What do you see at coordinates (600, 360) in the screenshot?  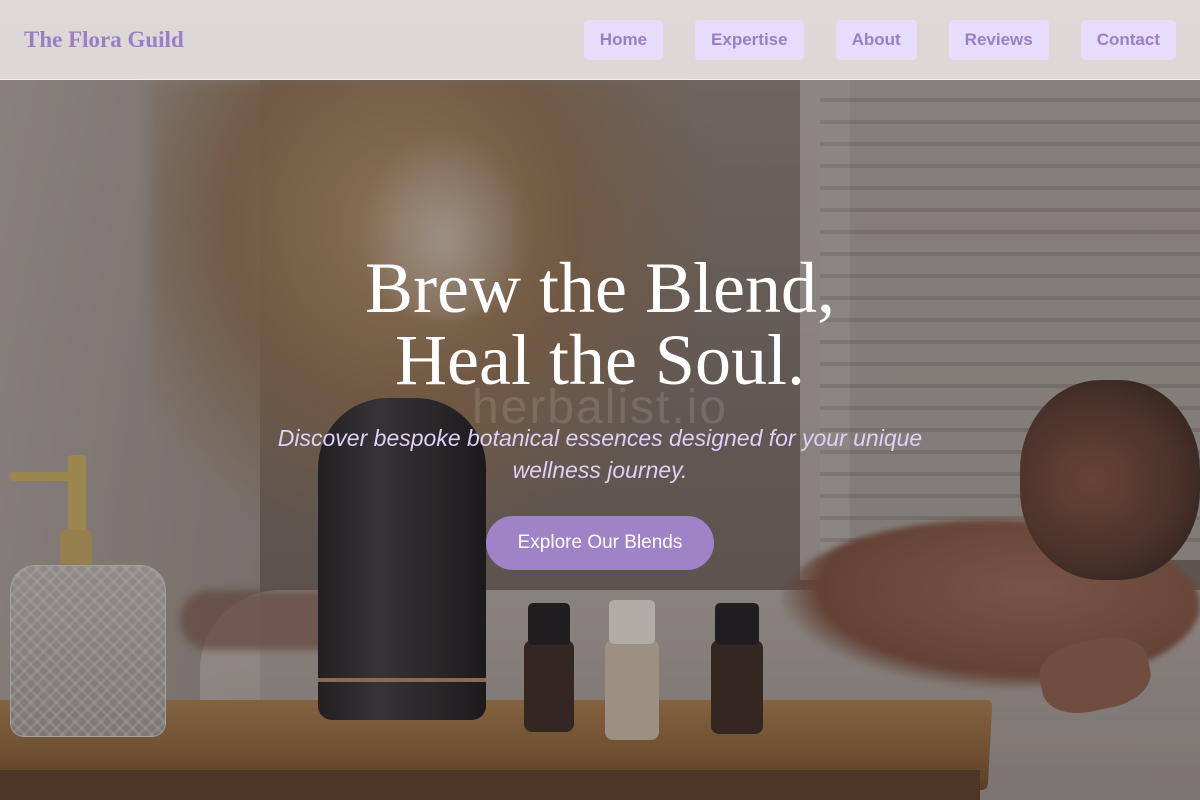 I see `hero-title-line-2: Heal the Soul.` at bounding box center [600, 360].